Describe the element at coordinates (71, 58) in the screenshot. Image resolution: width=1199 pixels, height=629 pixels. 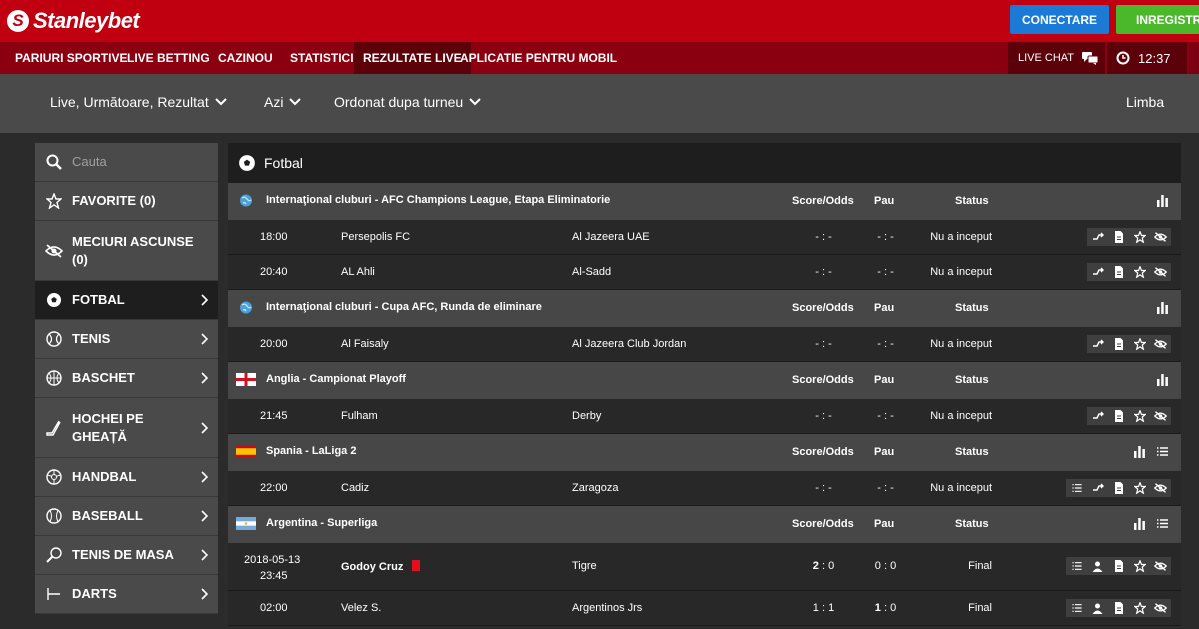
I see `nav-pariuri-sportive: PARIURI SPORTIVE` at that location.